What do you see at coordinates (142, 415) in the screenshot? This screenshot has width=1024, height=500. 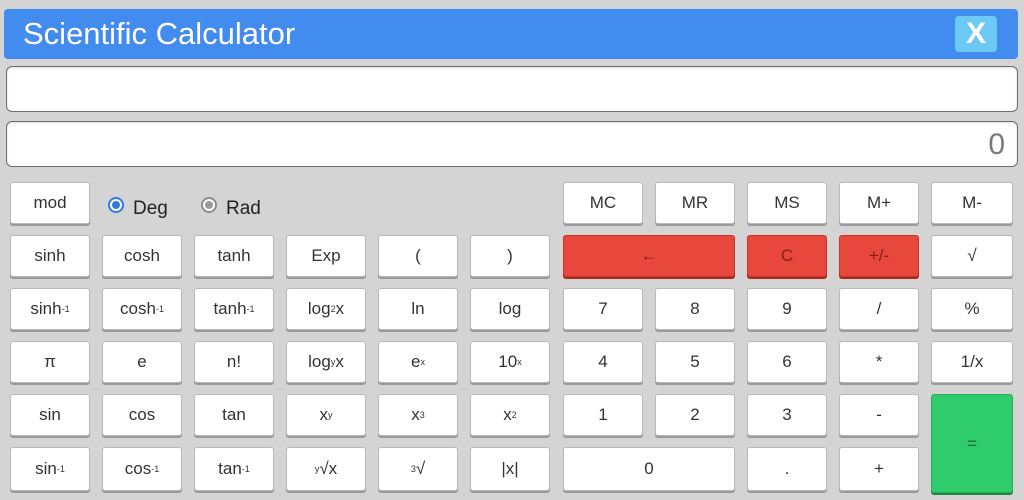 I see `cos-button: cos` at bounding box center [142, 415].